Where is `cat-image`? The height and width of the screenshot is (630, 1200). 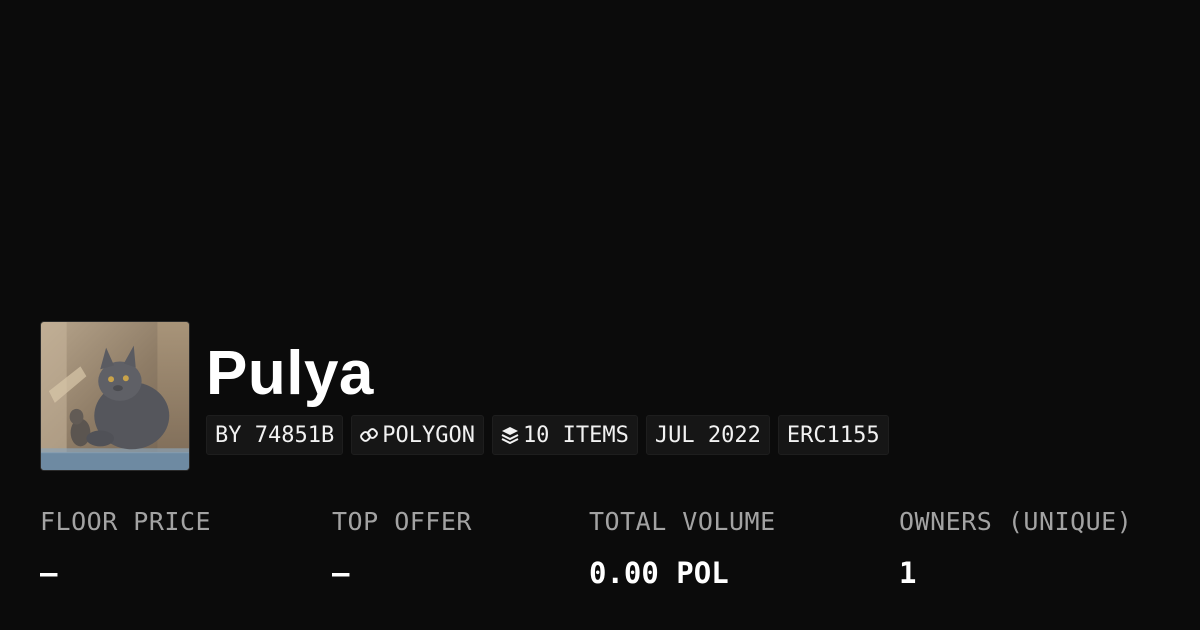
cat-image is located at coordinates (115, 396).